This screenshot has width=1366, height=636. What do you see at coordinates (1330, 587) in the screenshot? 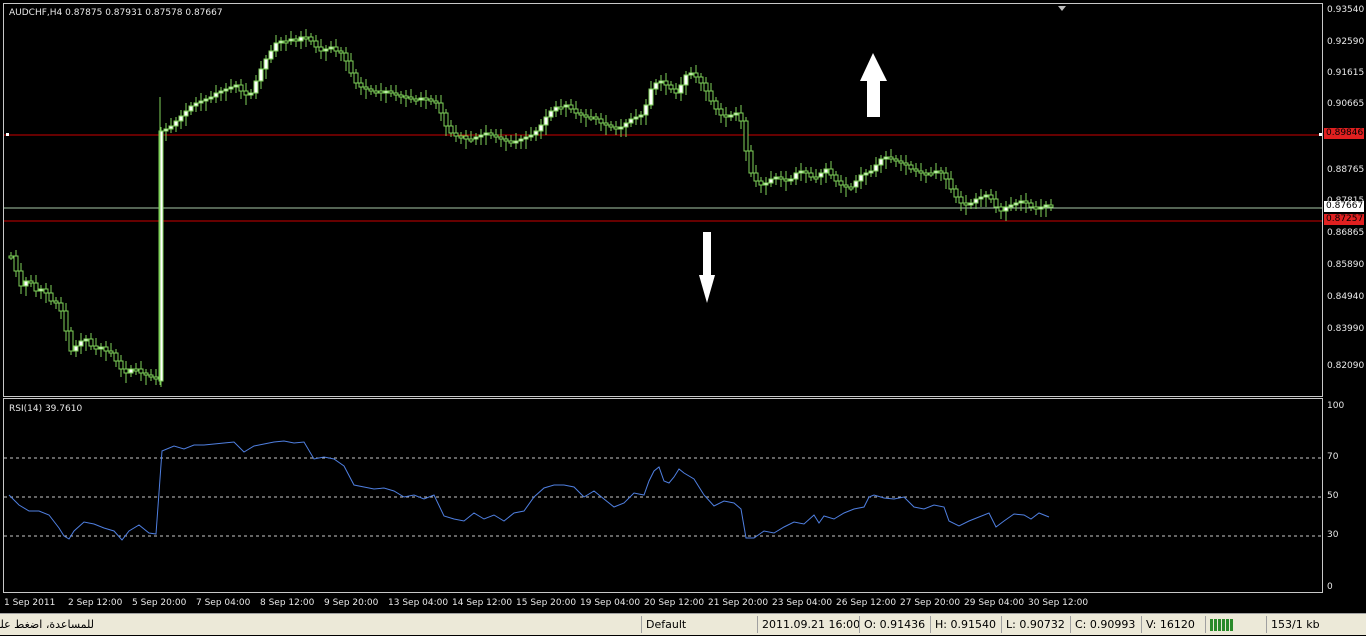
I see `rsi-tick: 0` at bounding box center [1330, 587].